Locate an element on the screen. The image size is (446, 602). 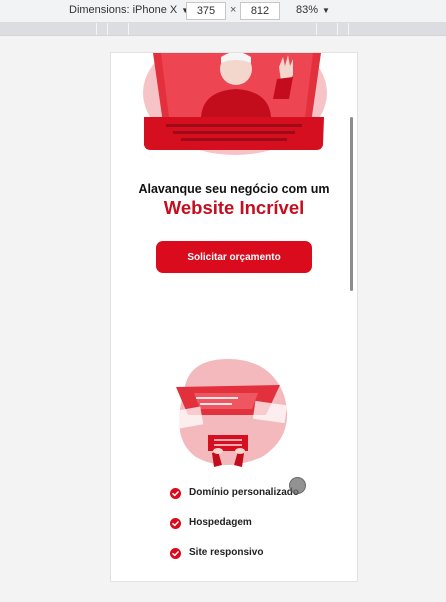
feature-label: Hospedagem is located at coordinates (220, 522).